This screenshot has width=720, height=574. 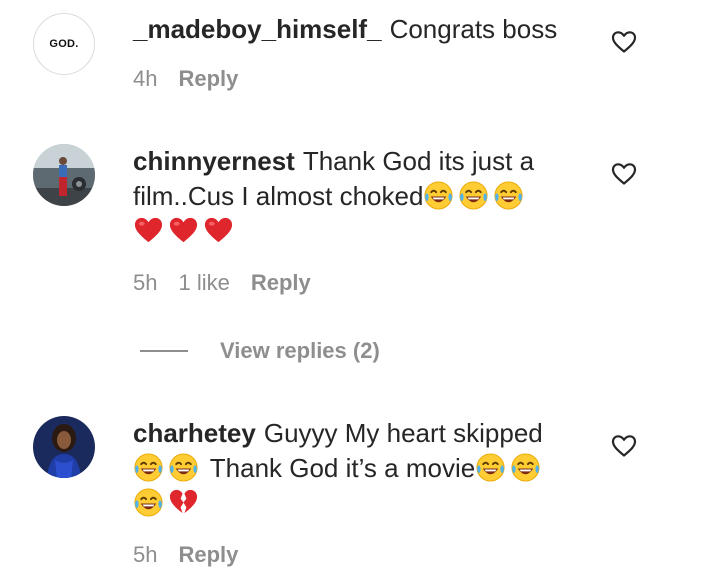 I want to click on view-replies-label: View replies (2), so click(x=300, y=350).